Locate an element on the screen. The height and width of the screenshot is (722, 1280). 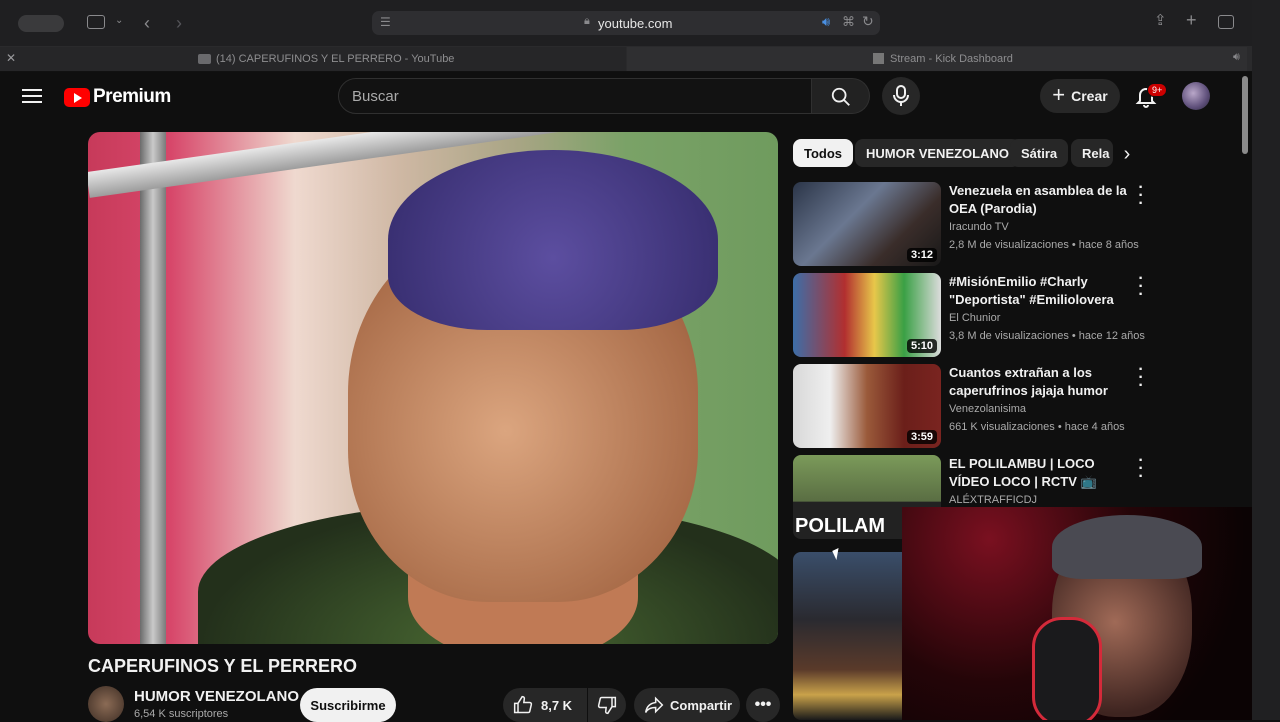
chip-rela: Rela is located at coordinates (1092, 153).